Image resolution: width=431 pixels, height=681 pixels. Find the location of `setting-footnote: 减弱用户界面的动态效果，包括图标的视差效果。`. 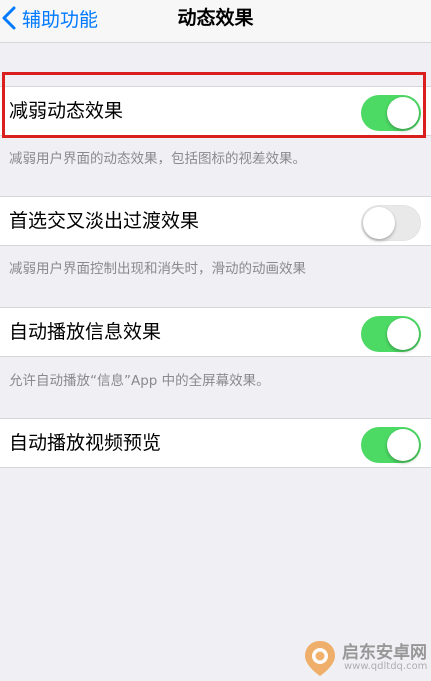

setting-footnote: 减弱用户界面的动态效果，包括图标的视差效果。 is located at coordinates (157, 159).